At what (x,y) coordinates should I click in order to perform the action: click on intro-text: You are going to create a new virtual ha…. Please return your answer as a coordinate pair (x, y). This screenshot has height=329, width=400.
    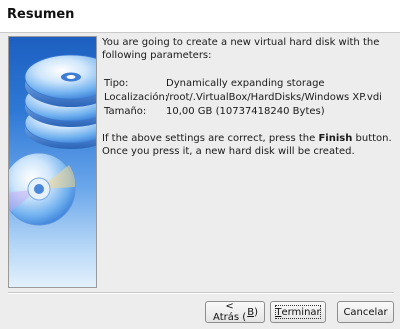
    Looking at the image, I should click on (241, 49).